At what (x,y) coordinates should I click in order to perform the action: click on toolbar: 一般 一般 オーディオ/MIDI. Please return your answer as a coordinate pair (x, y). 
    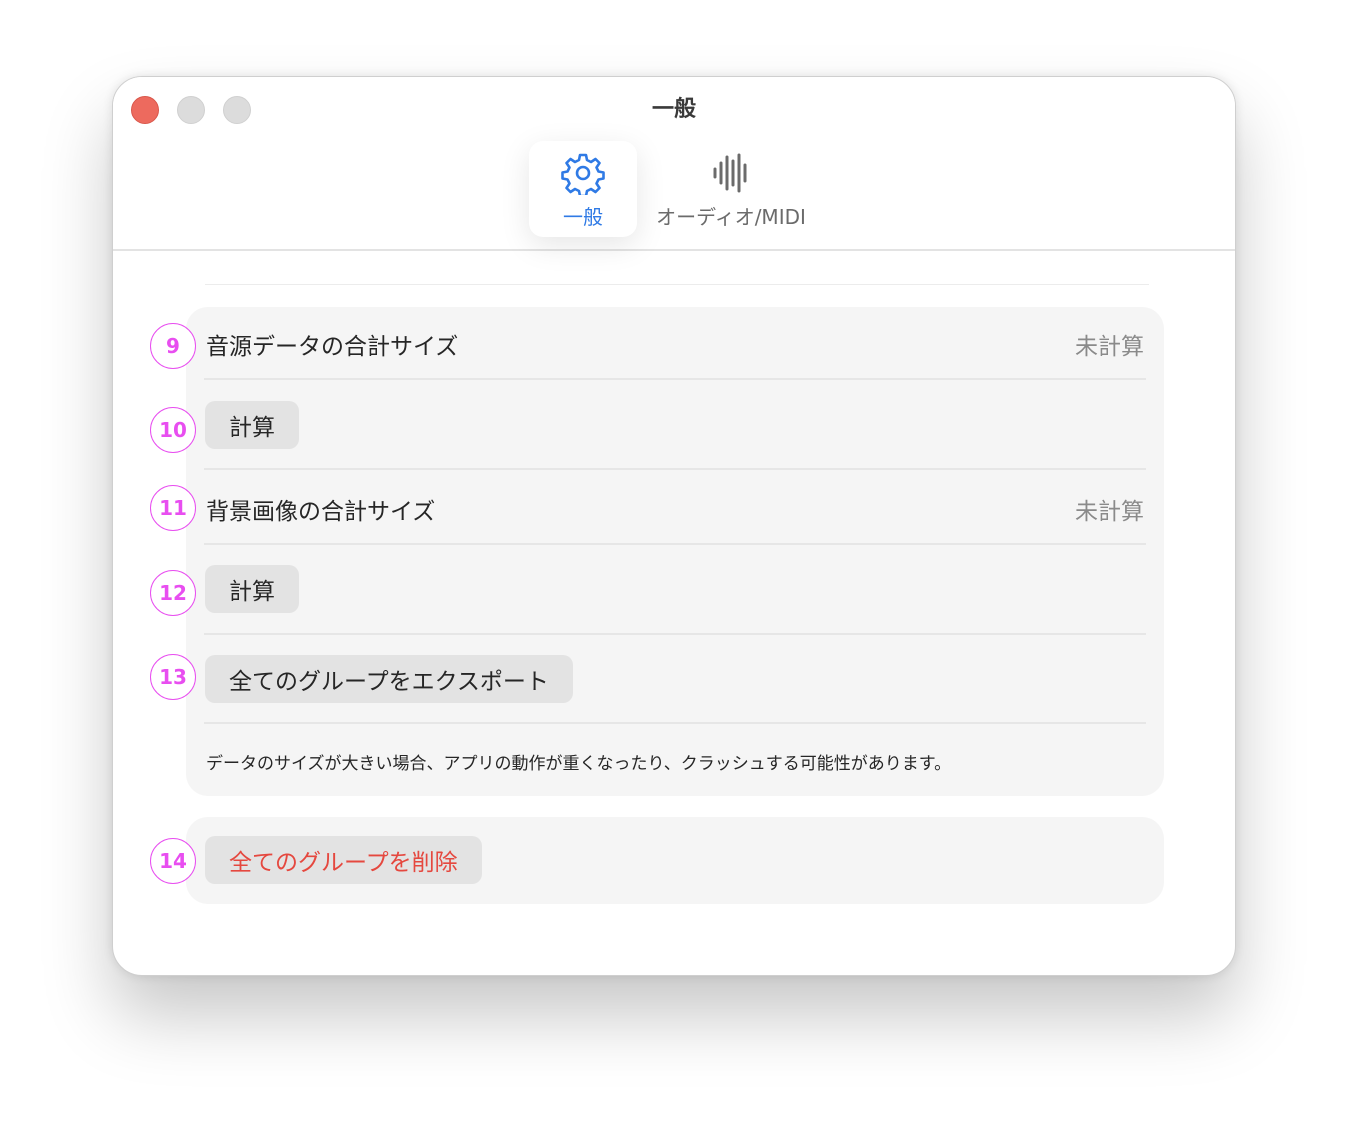
    Looking at the image, I should click on (674, 164).